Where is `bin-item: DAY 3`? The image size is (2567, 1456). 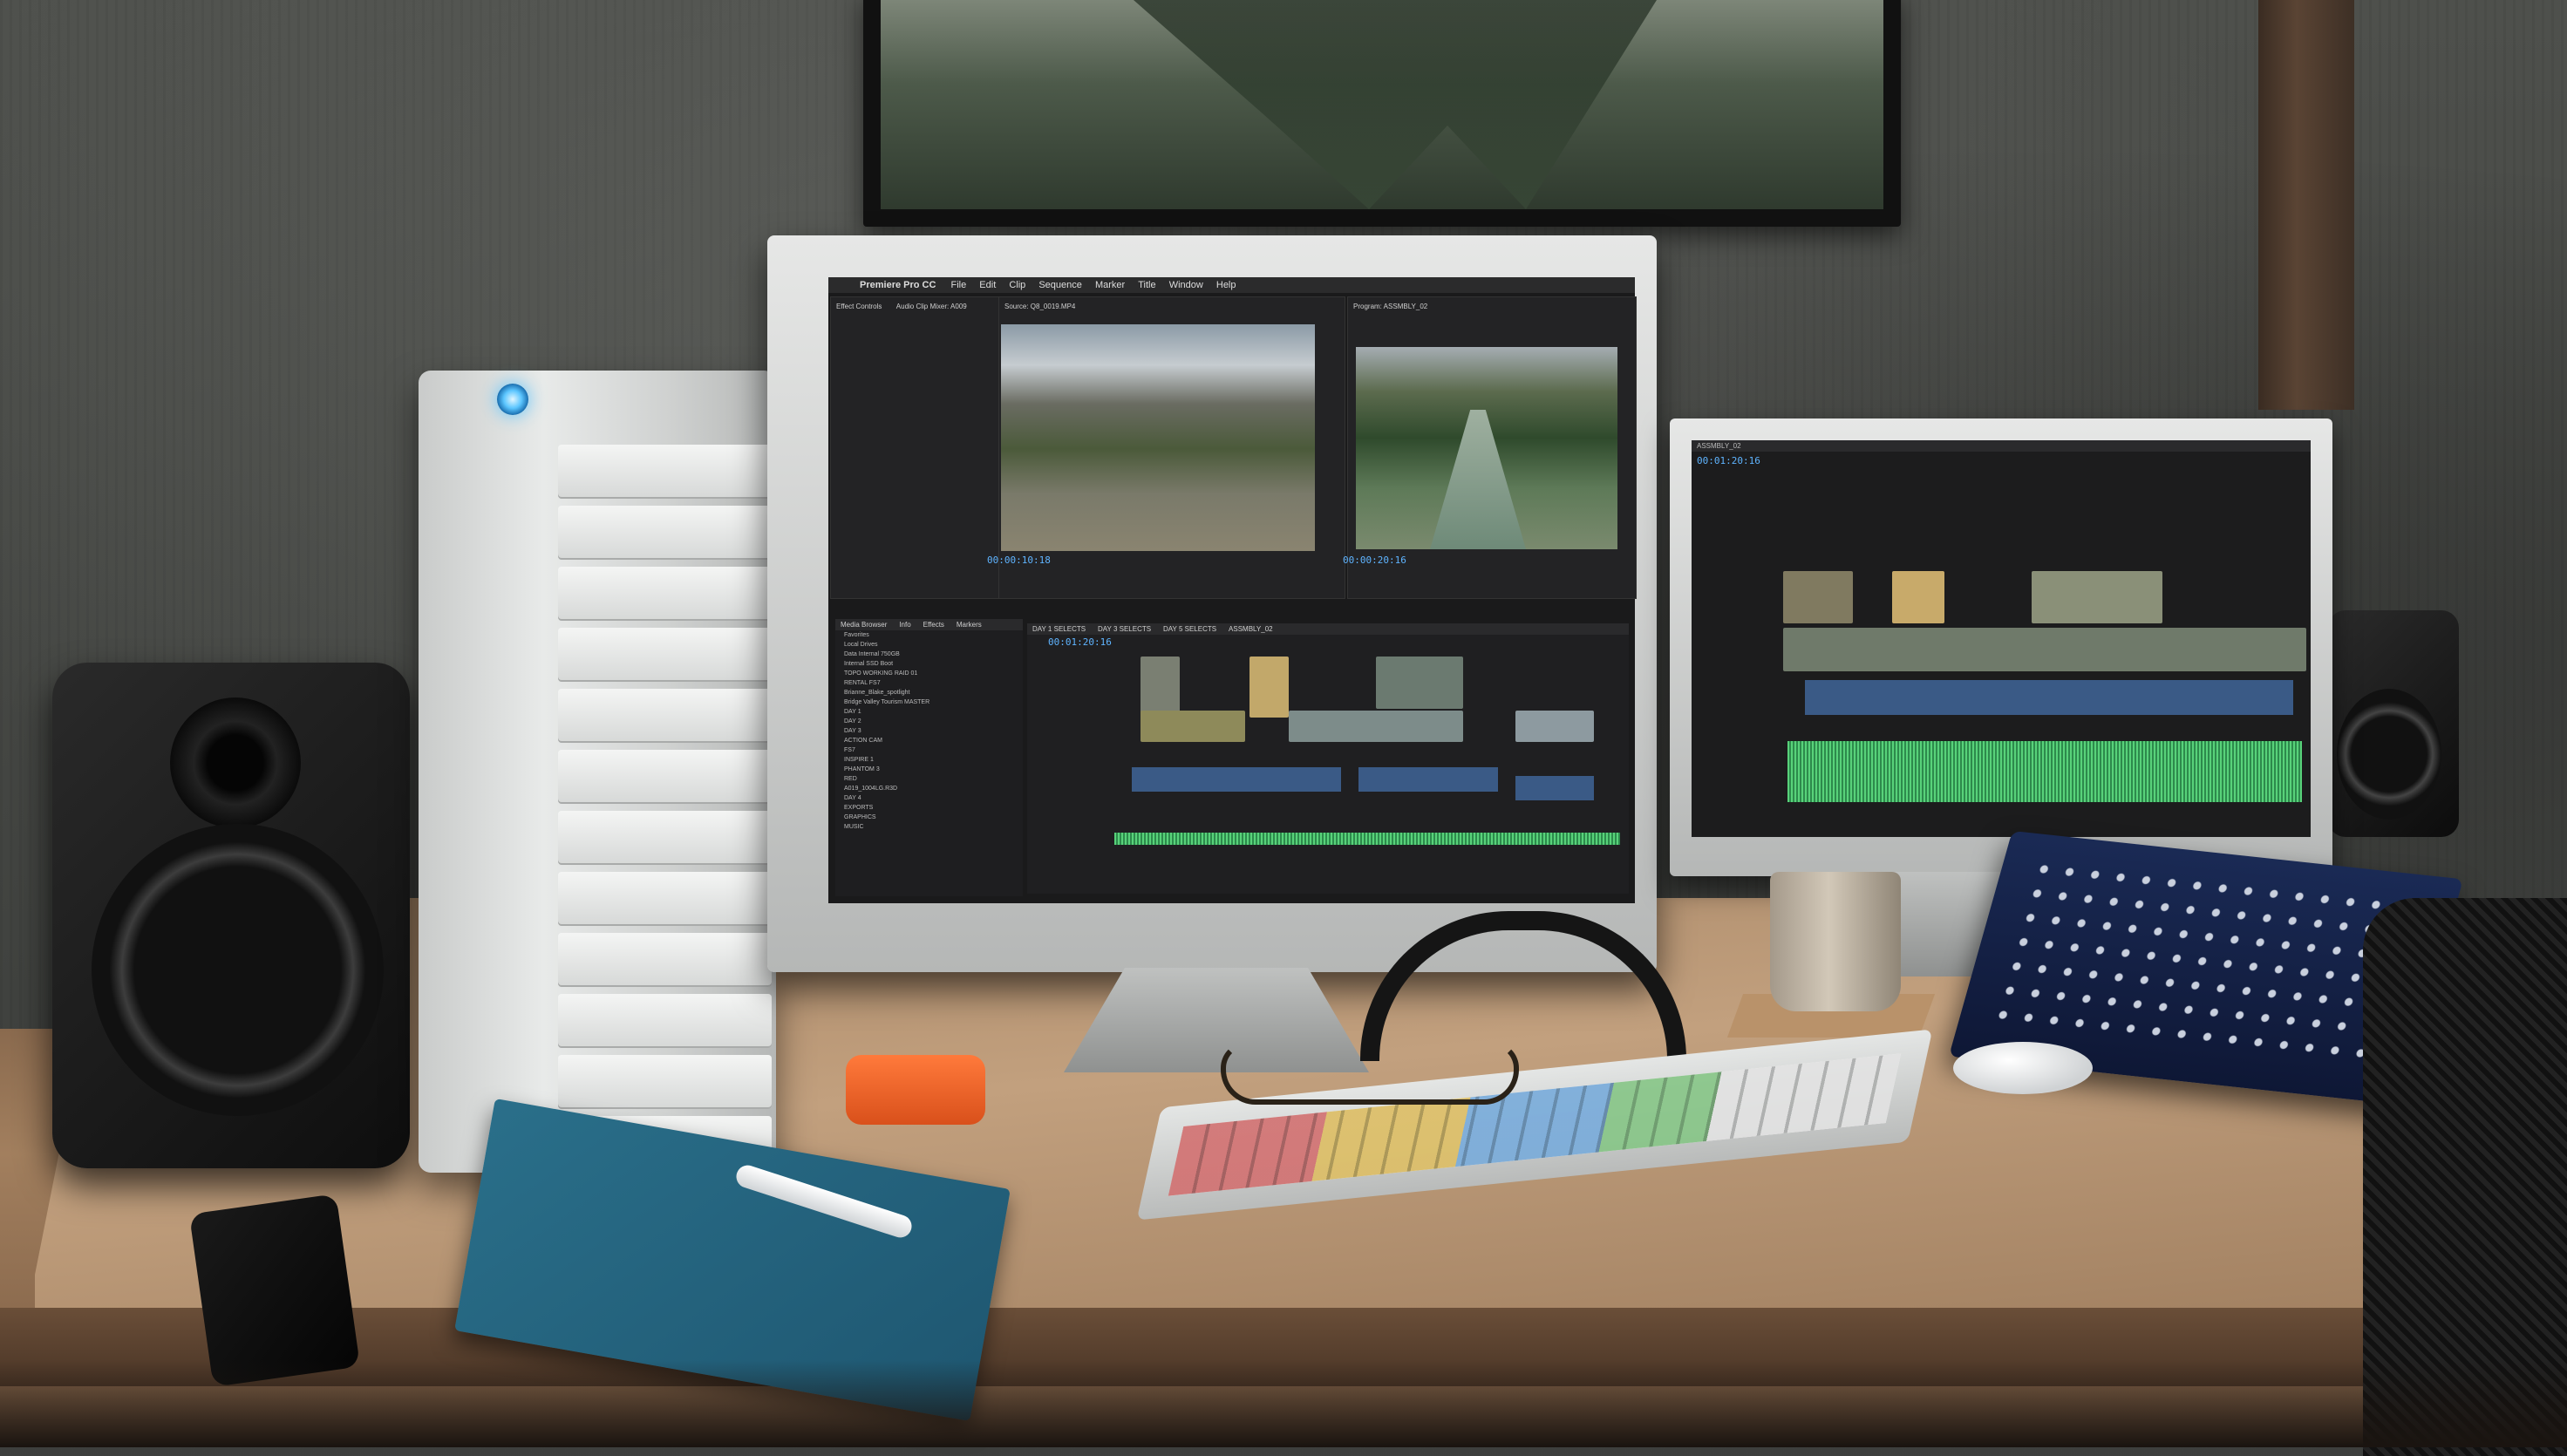 bin-item: DAY 3 is located at coordinates (929, 731).